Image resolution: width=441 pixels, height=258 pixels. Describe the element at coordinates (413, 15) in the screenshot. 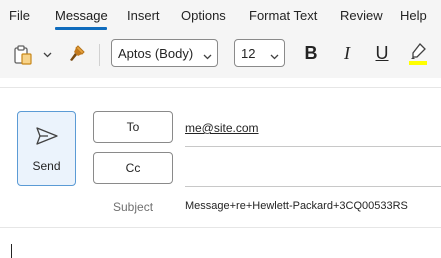

I see `menu-help: Help` at that location.